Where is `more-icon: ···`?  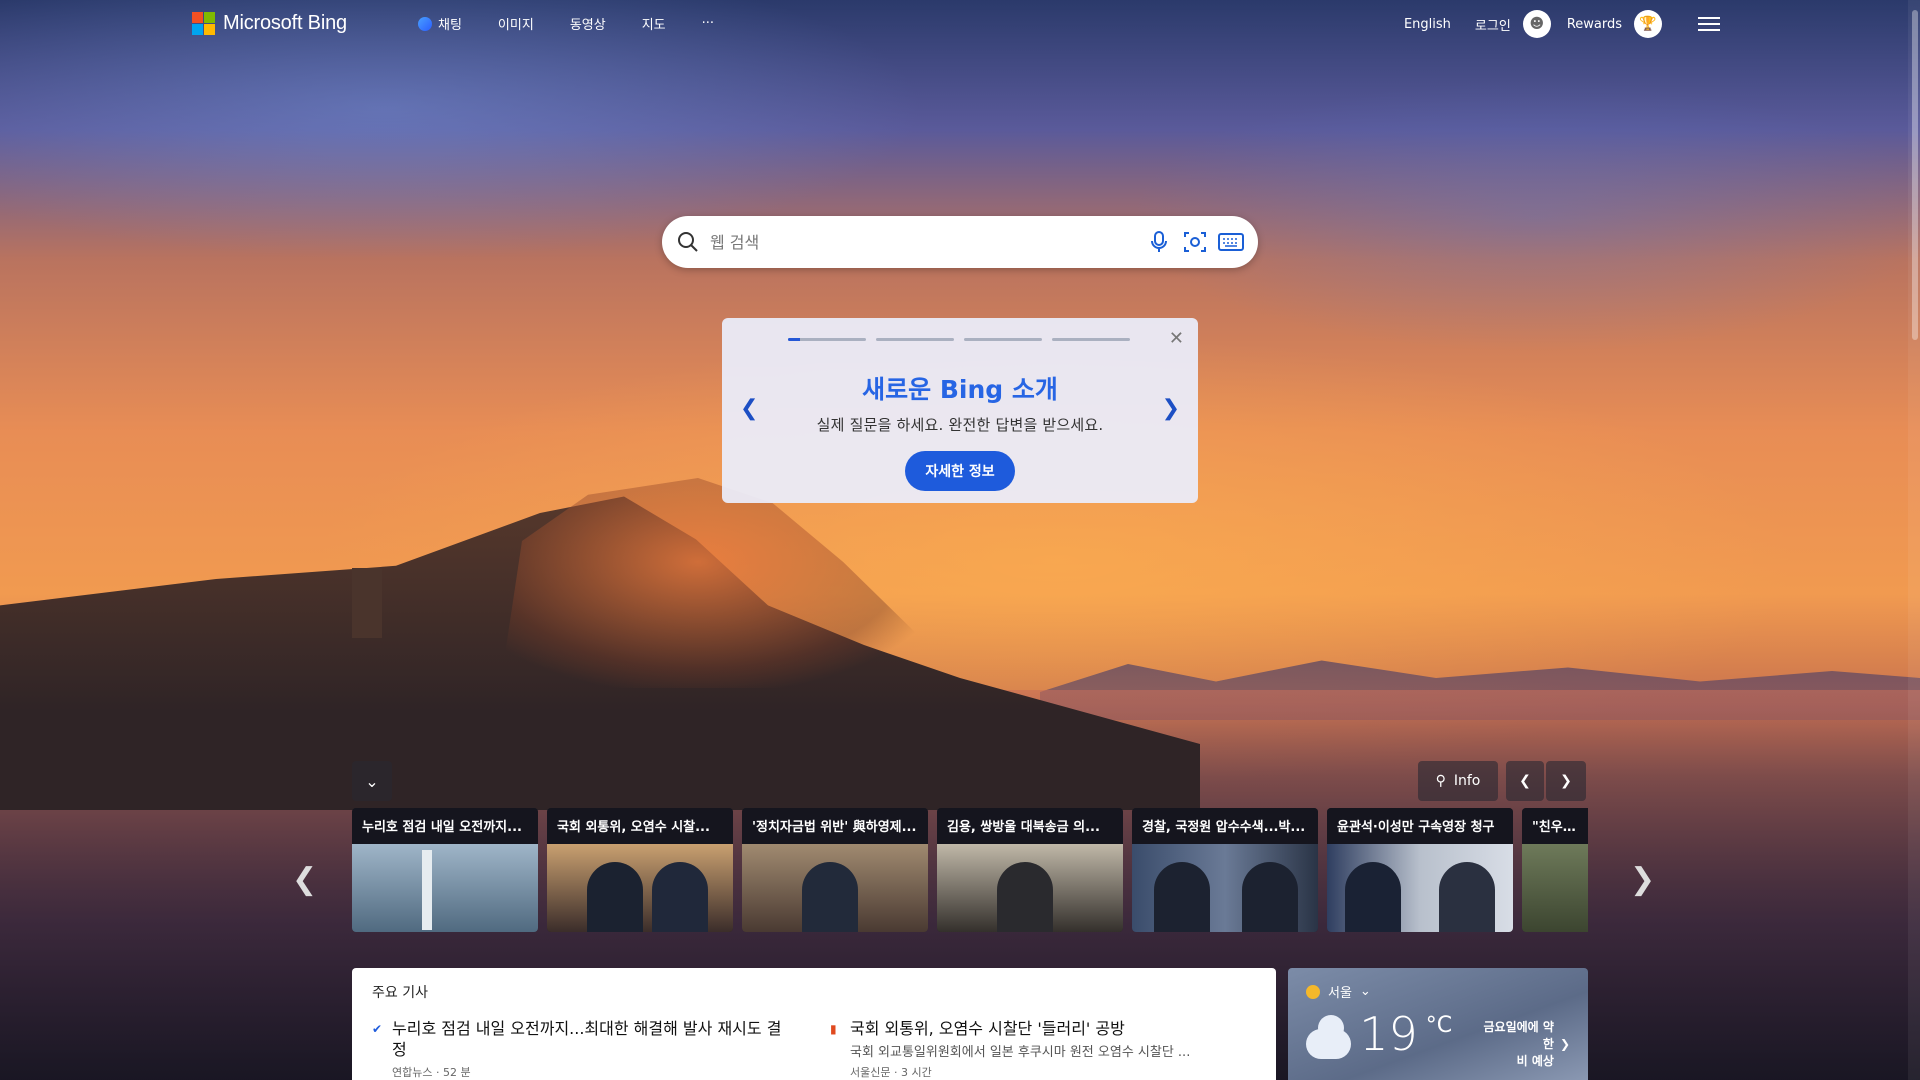 more-icon: ··· is located at coordinates (708, 23).